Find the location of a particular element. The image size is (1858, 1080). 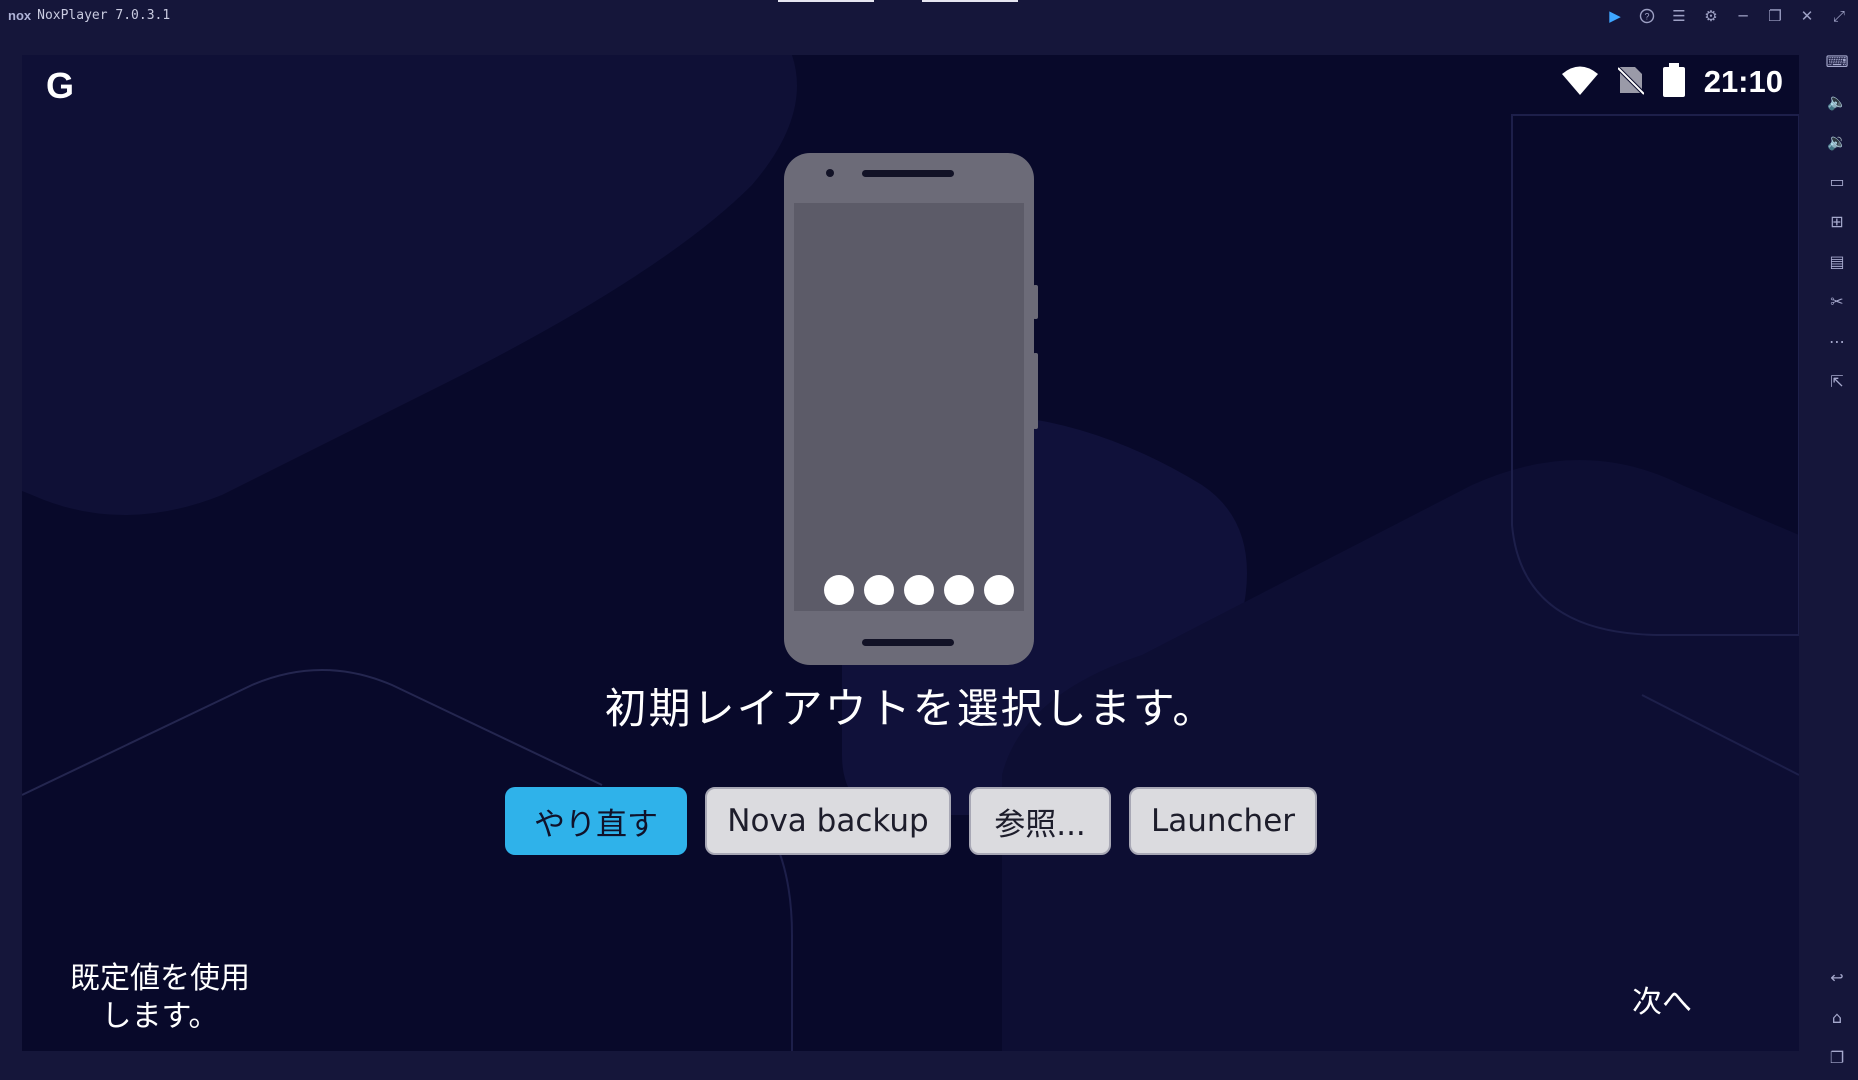

nox-logo: nox is located at coordinates (20, 15).